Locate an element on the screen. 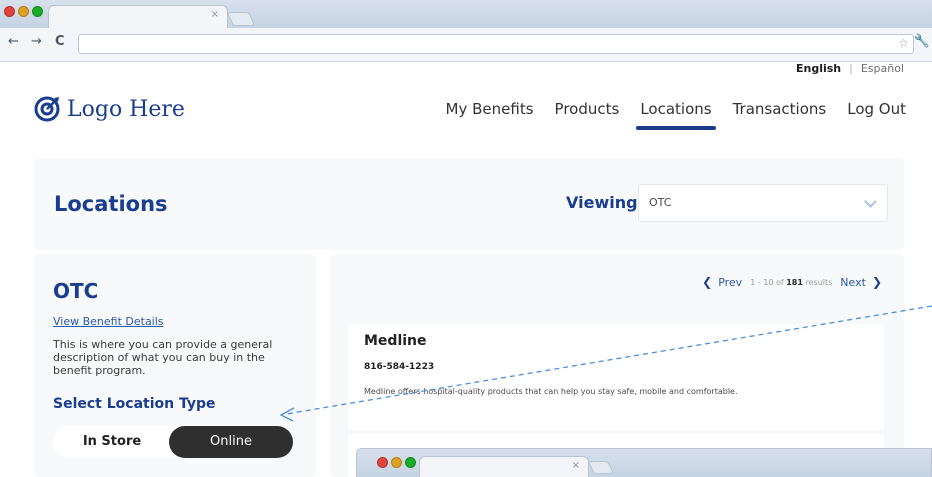 The image size is (932, 477). location-type-toggle: In Store Online is located at coordinates (173, 442).